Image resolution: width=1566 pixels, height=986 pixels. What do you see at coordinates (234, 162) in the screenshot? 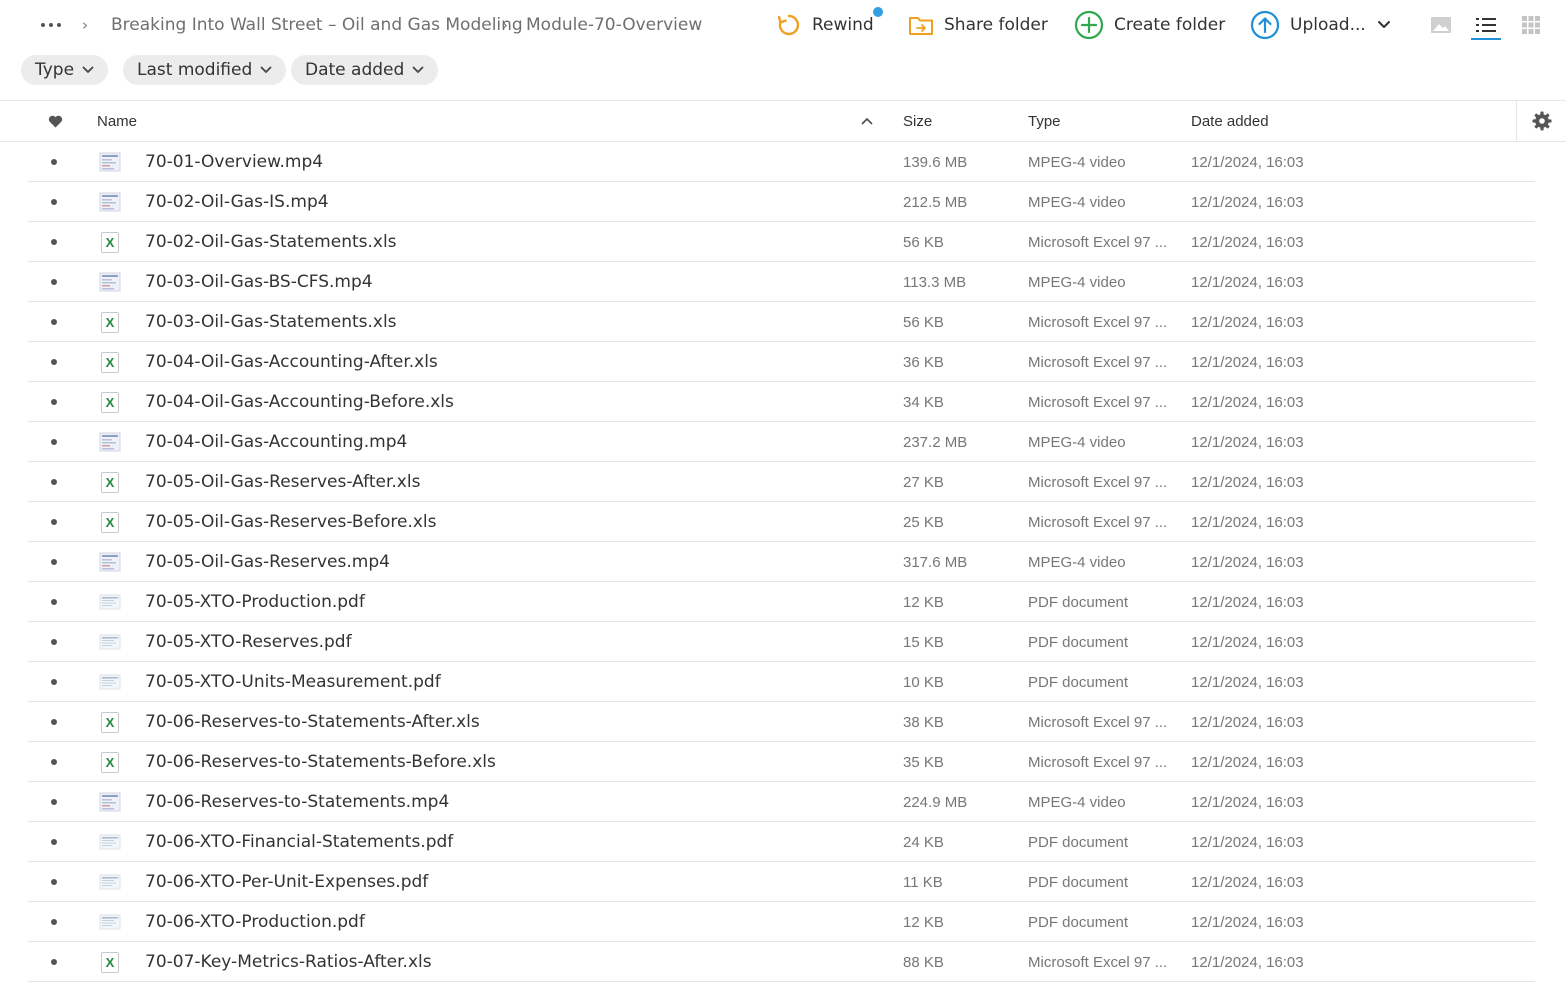
I see `file-name: 70-01-Overview.mp4` at bounding box center [234, 162].